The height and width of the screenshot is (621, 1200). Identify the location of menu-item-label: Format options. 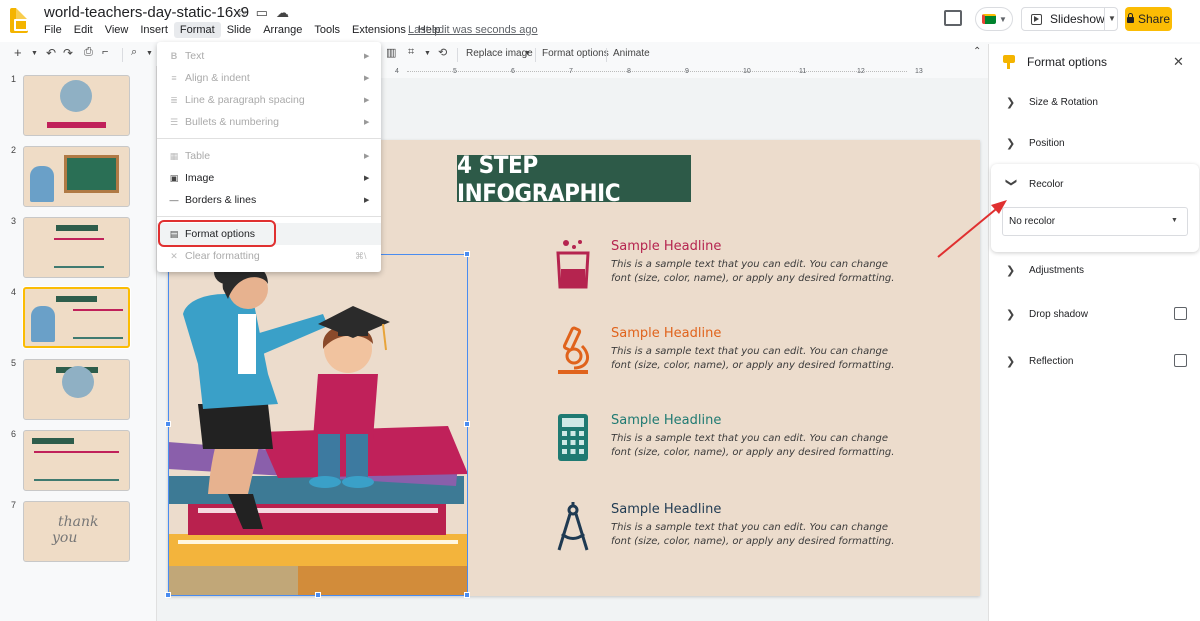
(220, 234).